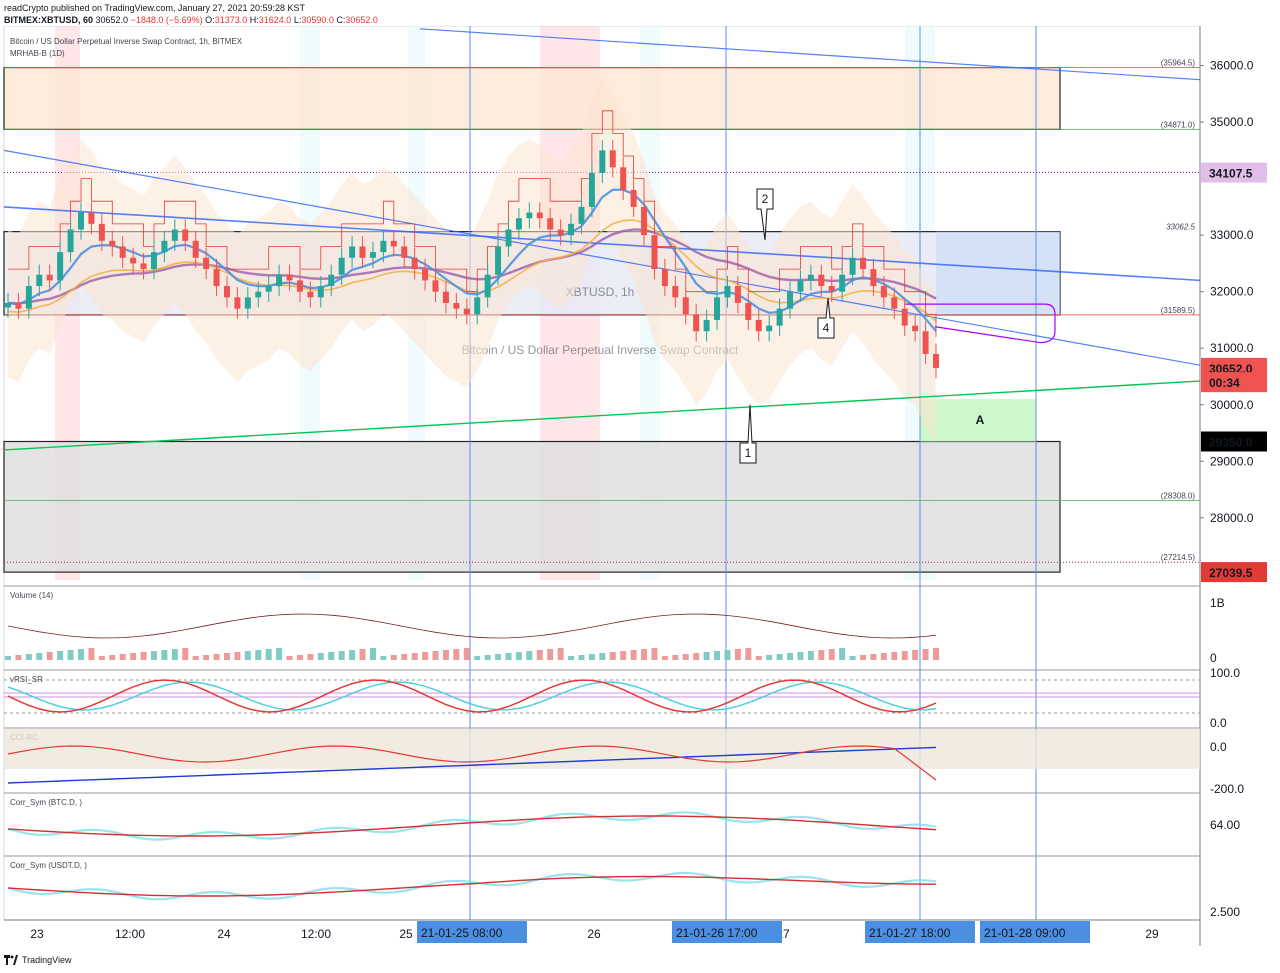 The width and height of the screenshot is (1280, 973). I want to click on x-highlight-label: 21-01-28 09:00, so click(1025, 933).